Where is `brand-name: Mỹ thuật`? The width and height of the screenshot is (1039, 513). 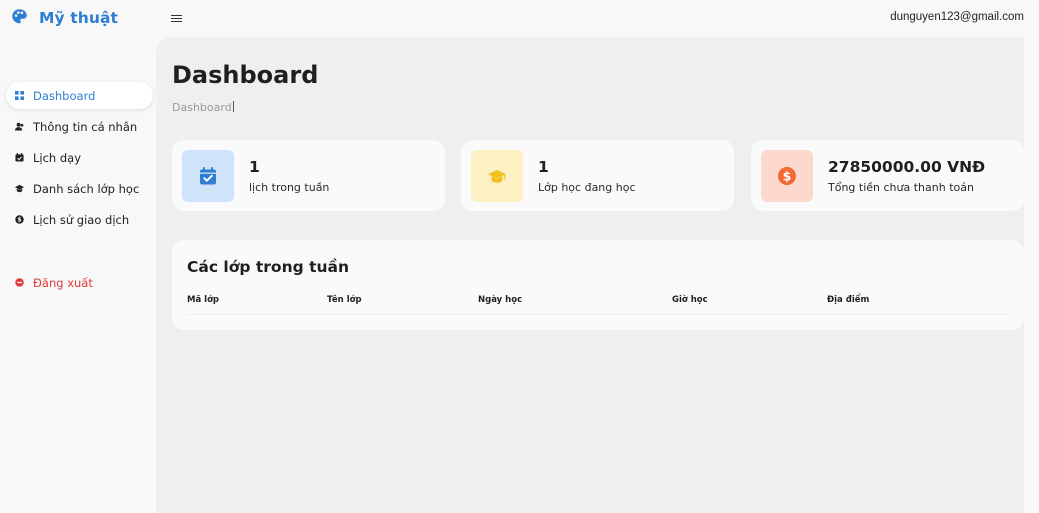
brand-name: Mỹ thuật is located at coordinates (79, 18).